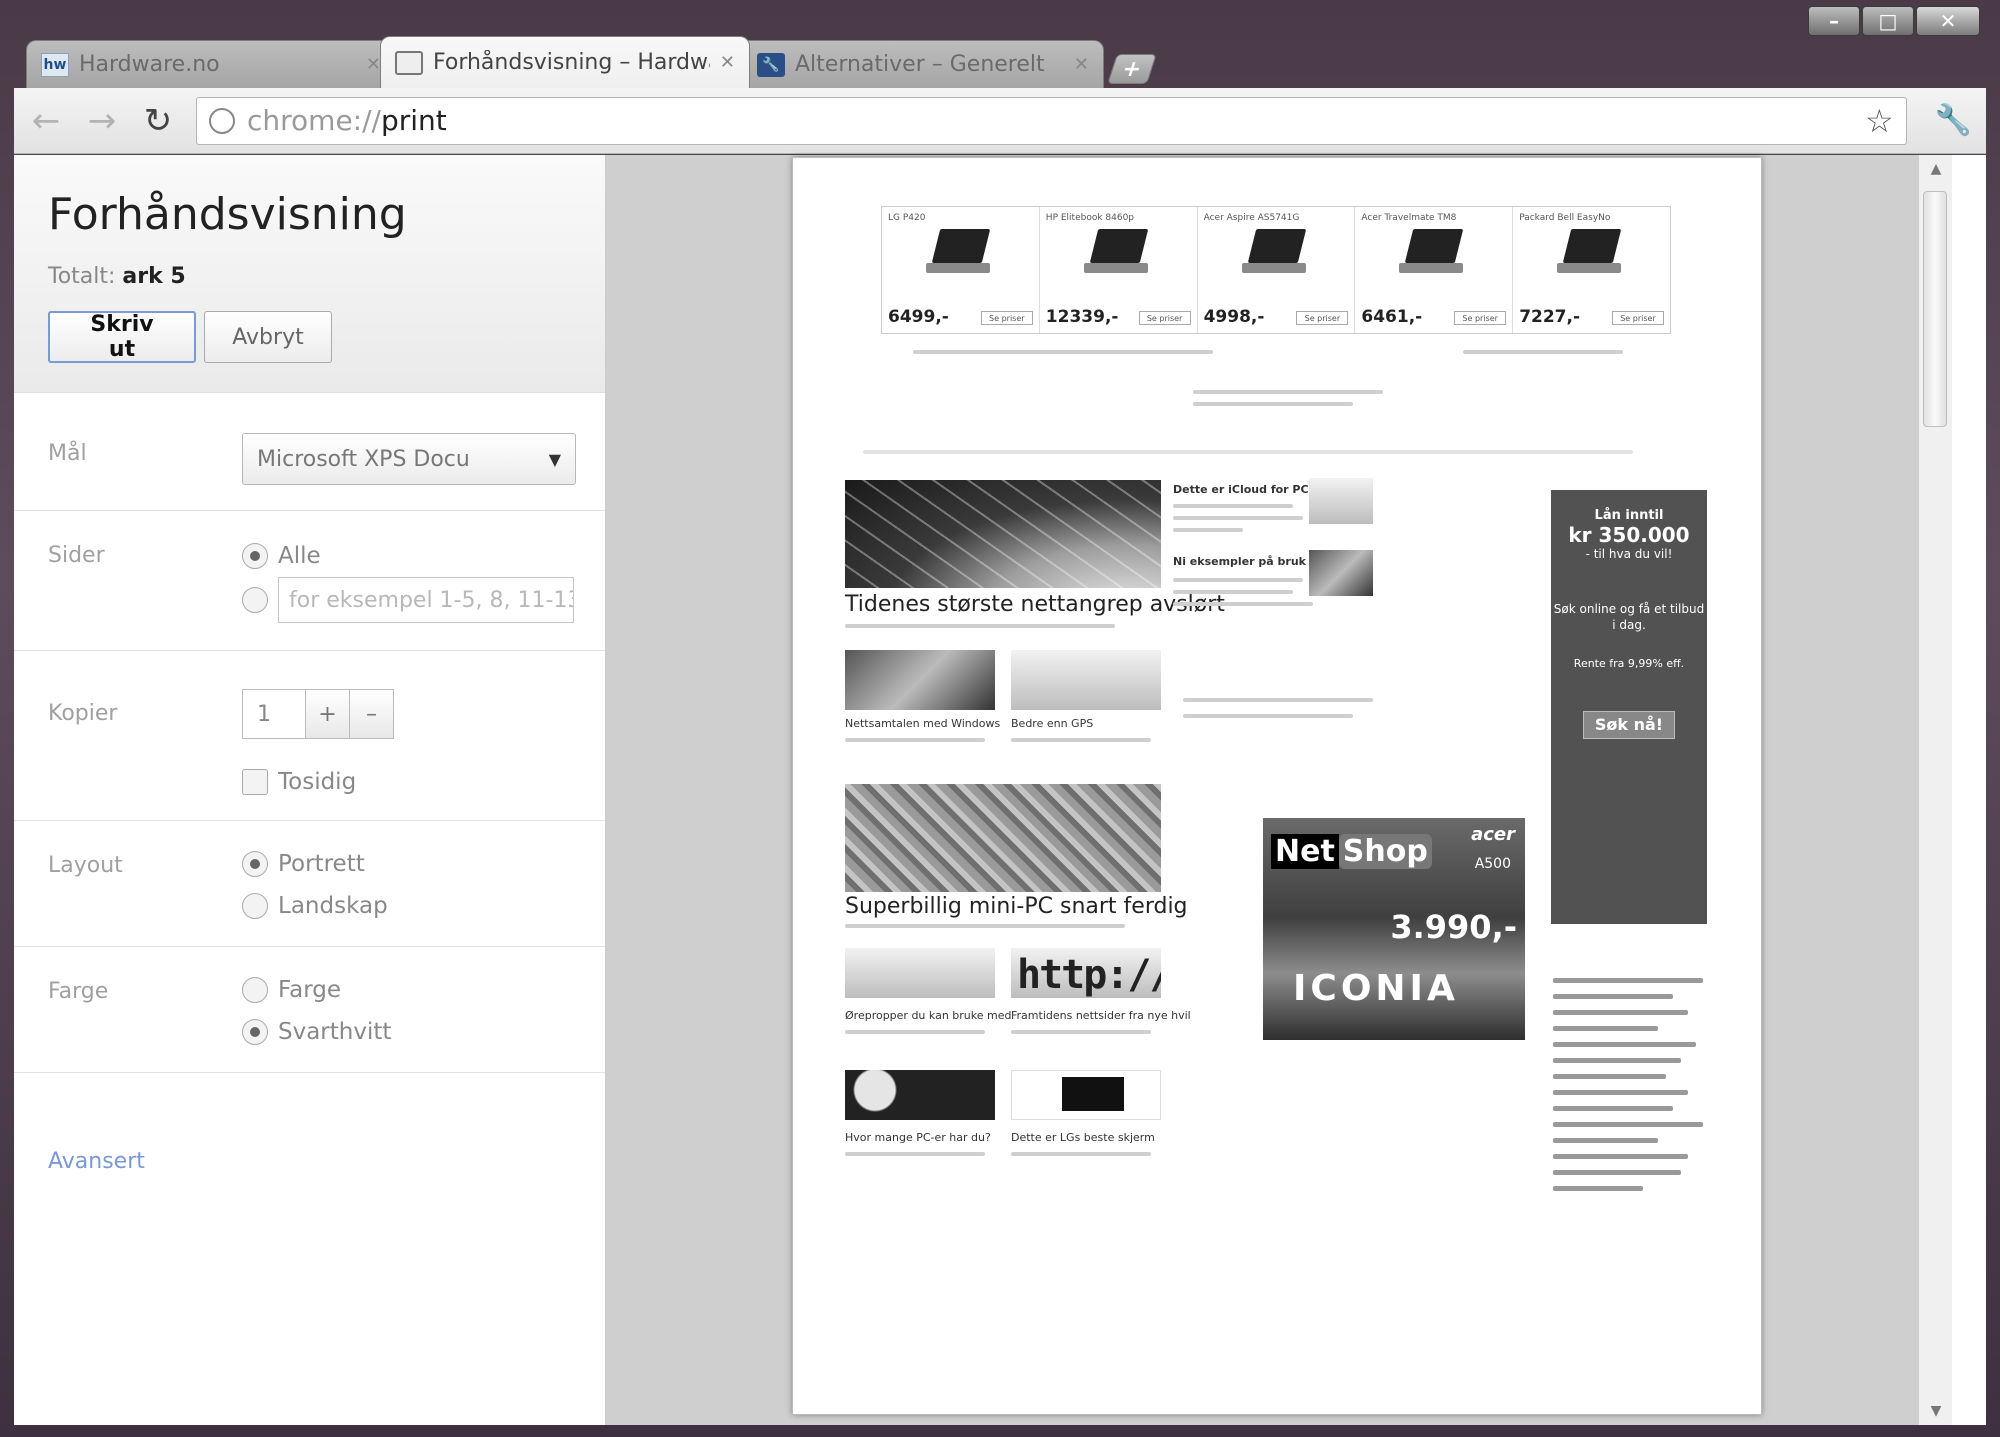 Image resolution: width=2000 pixels, height=1437 pixels. I want to click on copies-label: Kopier, so click(83, 713).